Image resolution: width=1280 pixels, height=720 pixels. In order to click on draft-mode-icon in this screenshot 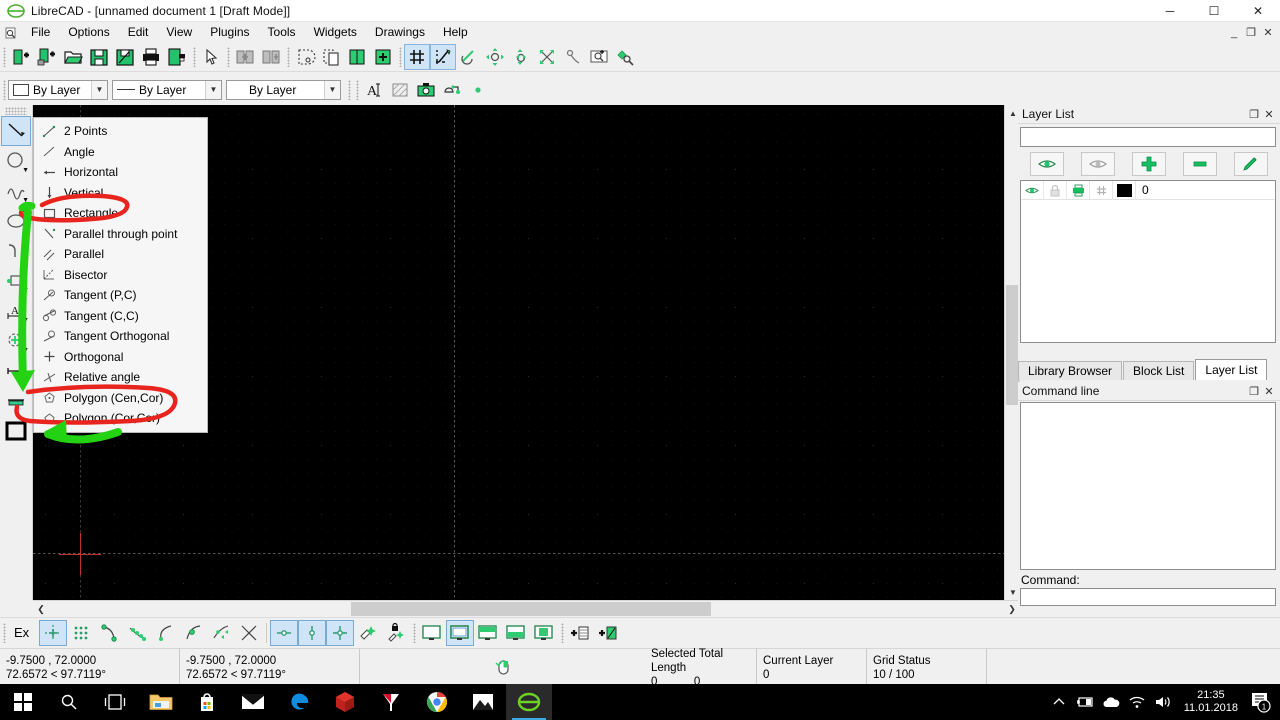, I will do `click(443, 57)`.